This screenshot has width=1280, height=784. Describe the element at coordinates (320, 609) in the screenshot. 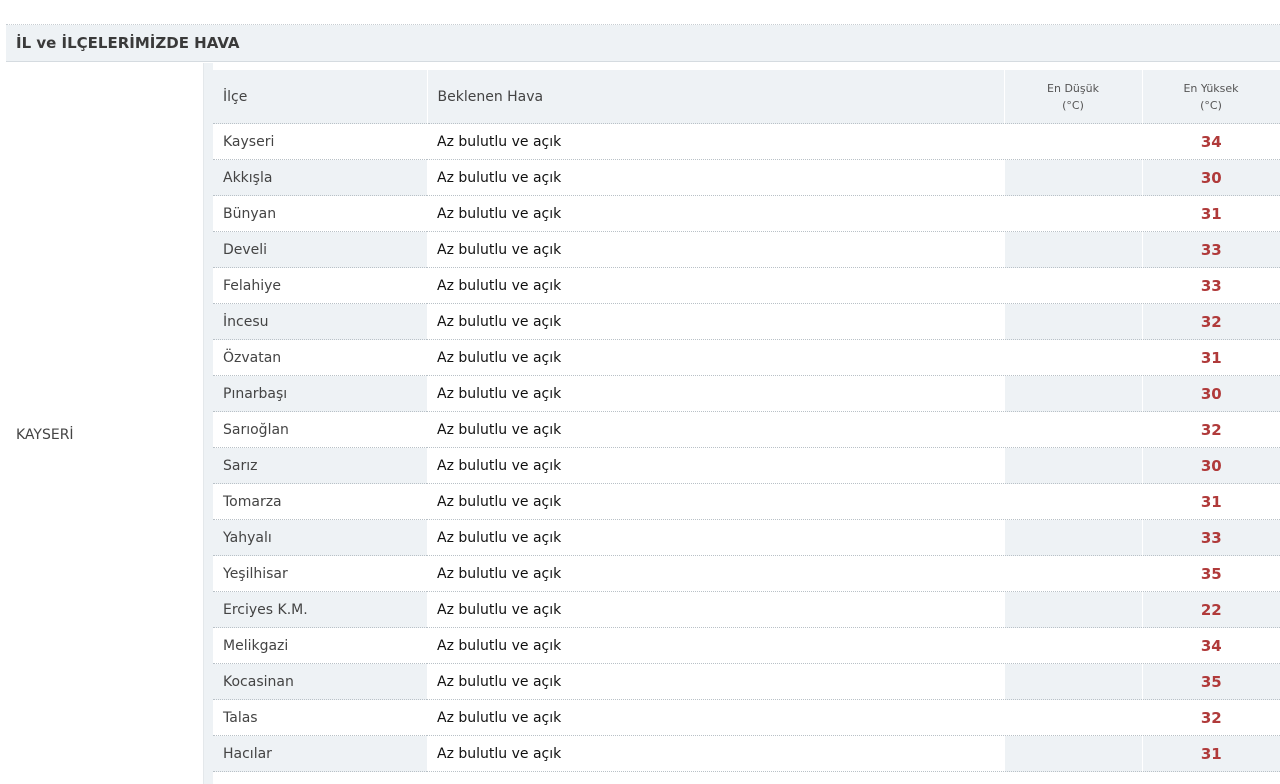

I see `district-cell: Erciyes K.M.` at that location.